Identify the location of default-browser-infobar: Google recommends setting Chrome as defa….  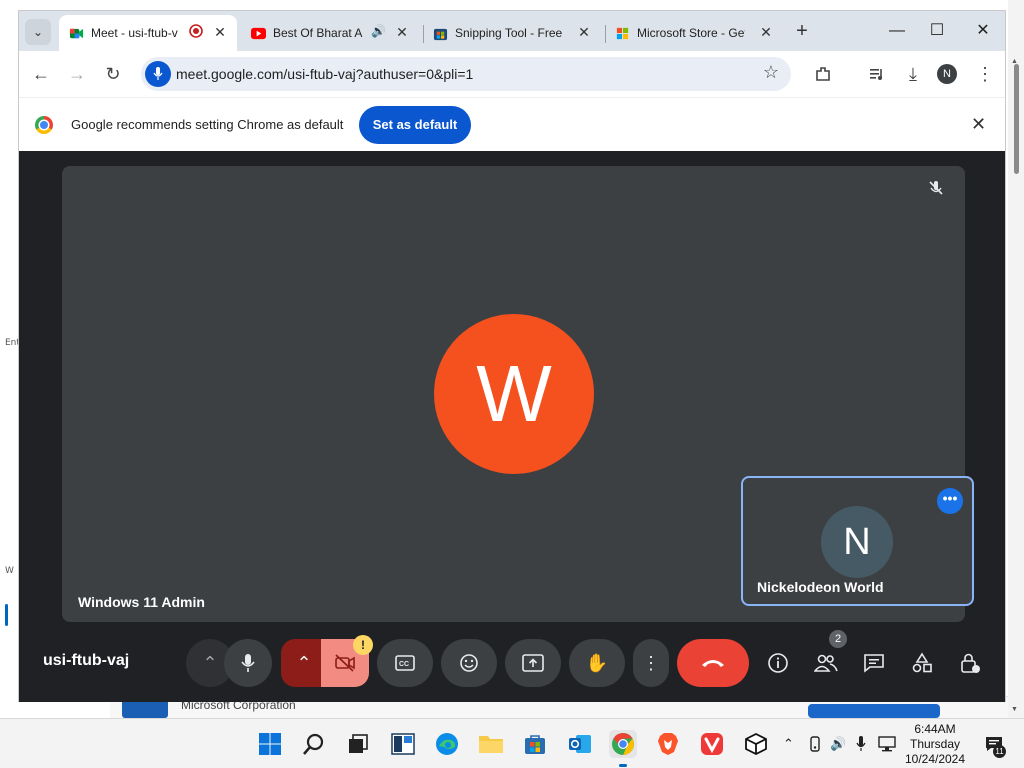
(512, 124).